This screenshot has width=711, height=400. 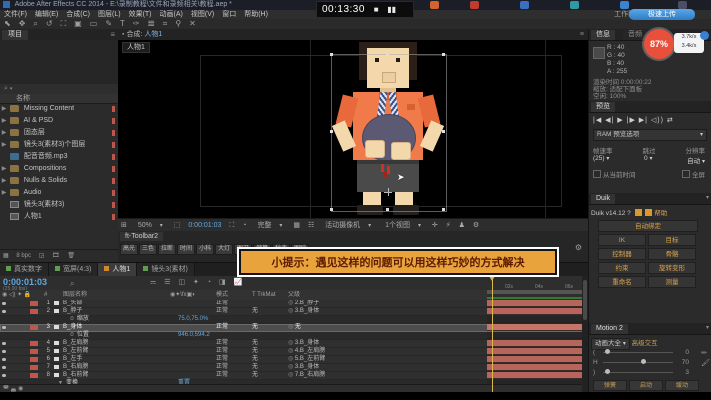 What do you see at coordinates (376, 9) in the screenshot?
I see `stop-recording-button: ■` at bounding box center [376, 9].